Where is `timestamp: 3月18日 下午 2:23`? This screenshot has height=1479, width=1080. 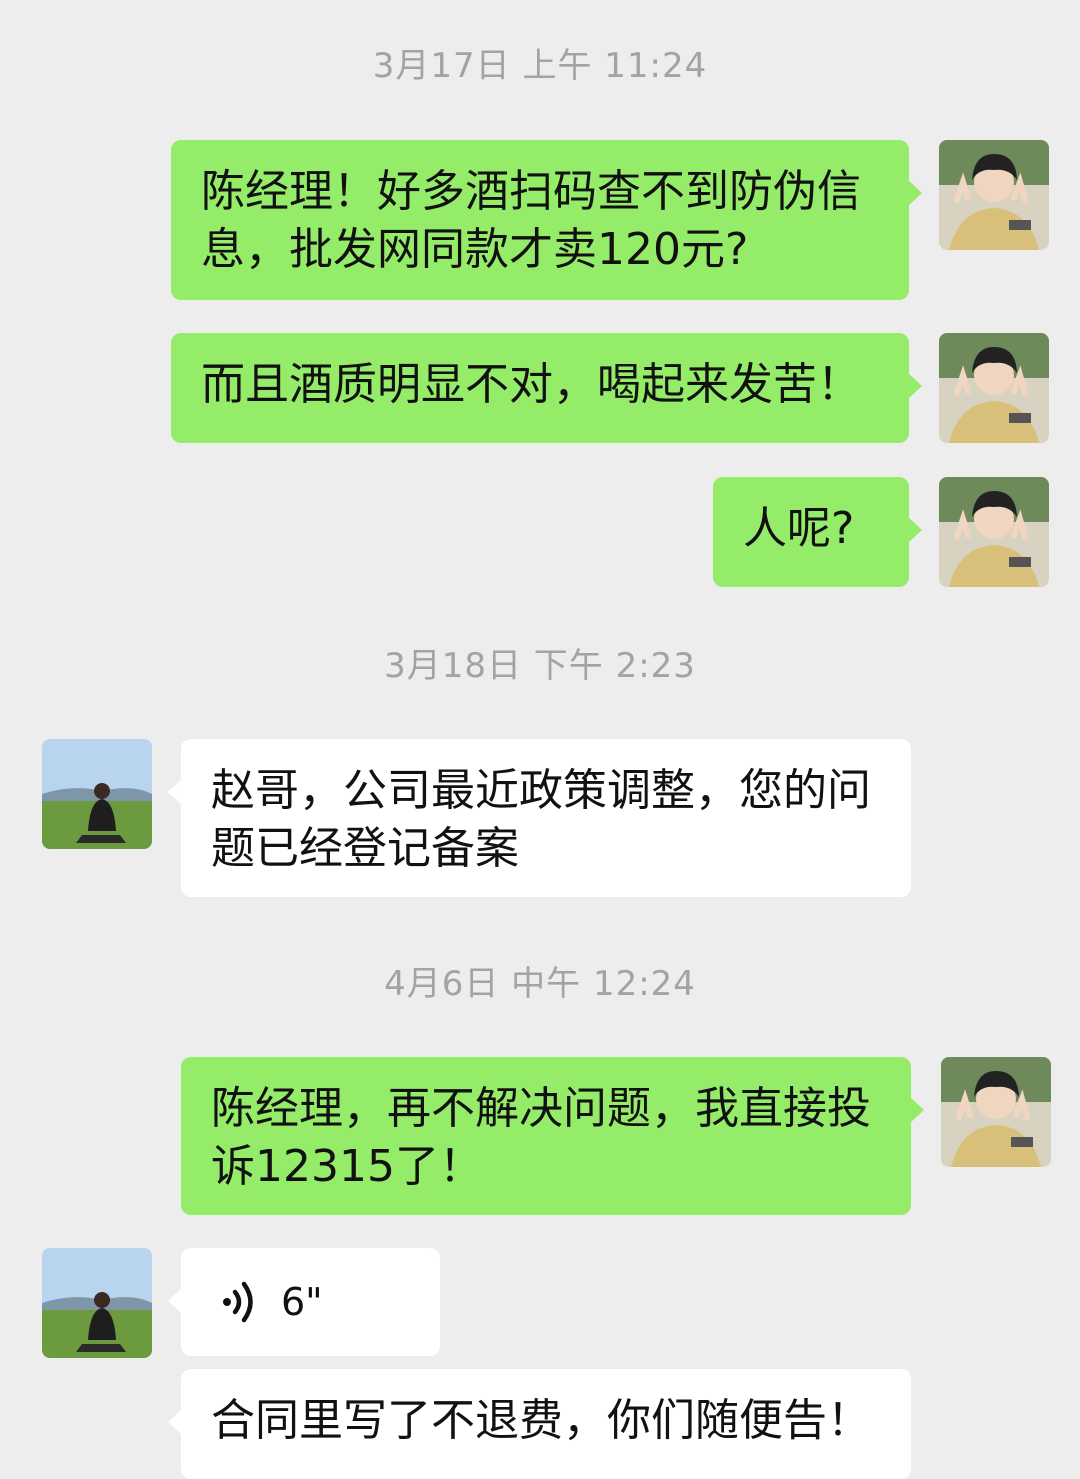
timestamp: 3月18日 下午 2:23 is located at coordinates (540, 666).